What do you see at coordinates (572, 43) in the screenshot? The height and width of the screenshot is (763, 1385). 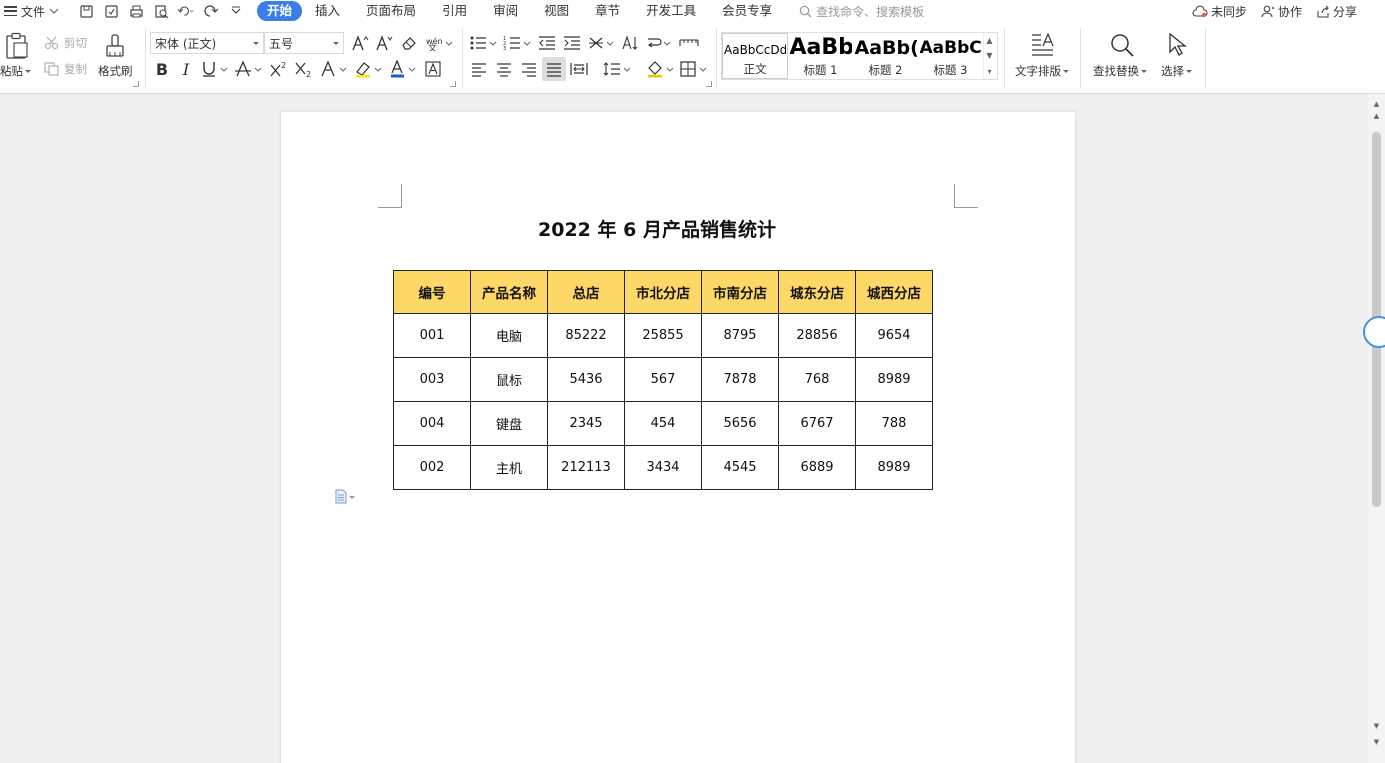 I see `increase-indent-button` at bounding box center [572, 43].